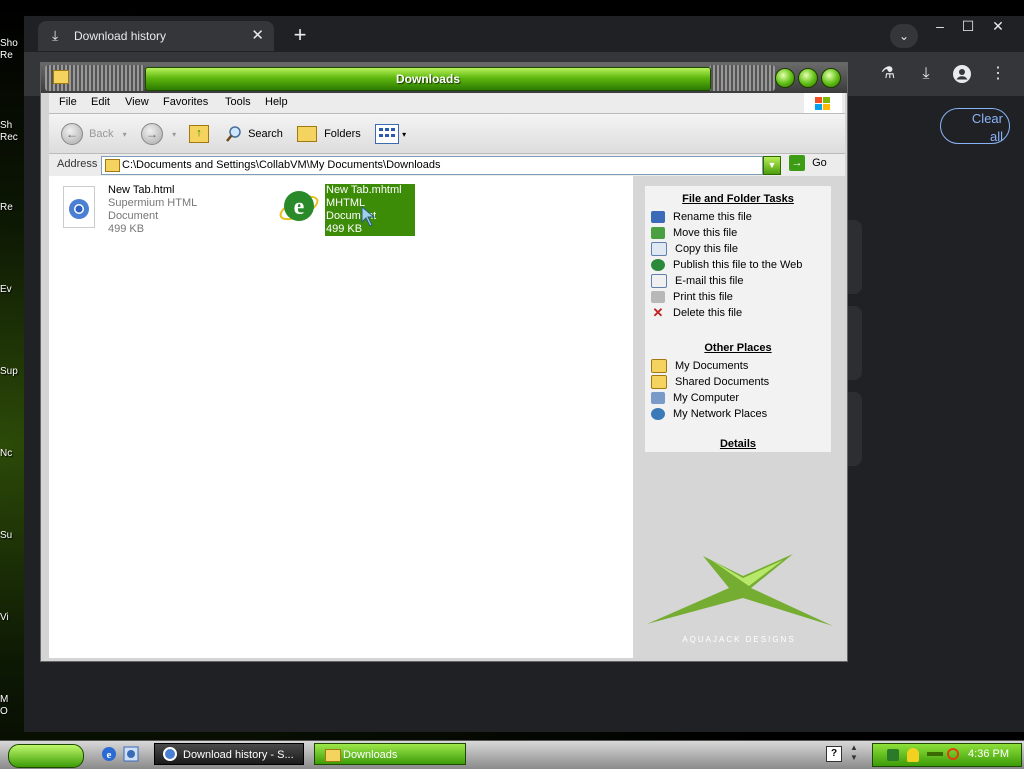 The image size is (1024, 769). Describe the element at coordinates (124, 134) in the screenshot. I see `dropdown-arrow-icon: ▾` at that location.